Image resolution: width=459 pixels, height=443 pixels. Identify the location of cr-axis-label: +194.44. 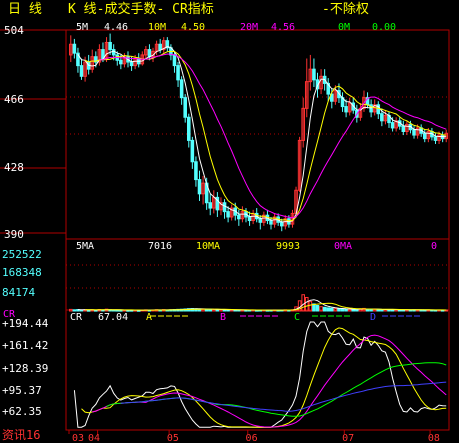
(25, 323).